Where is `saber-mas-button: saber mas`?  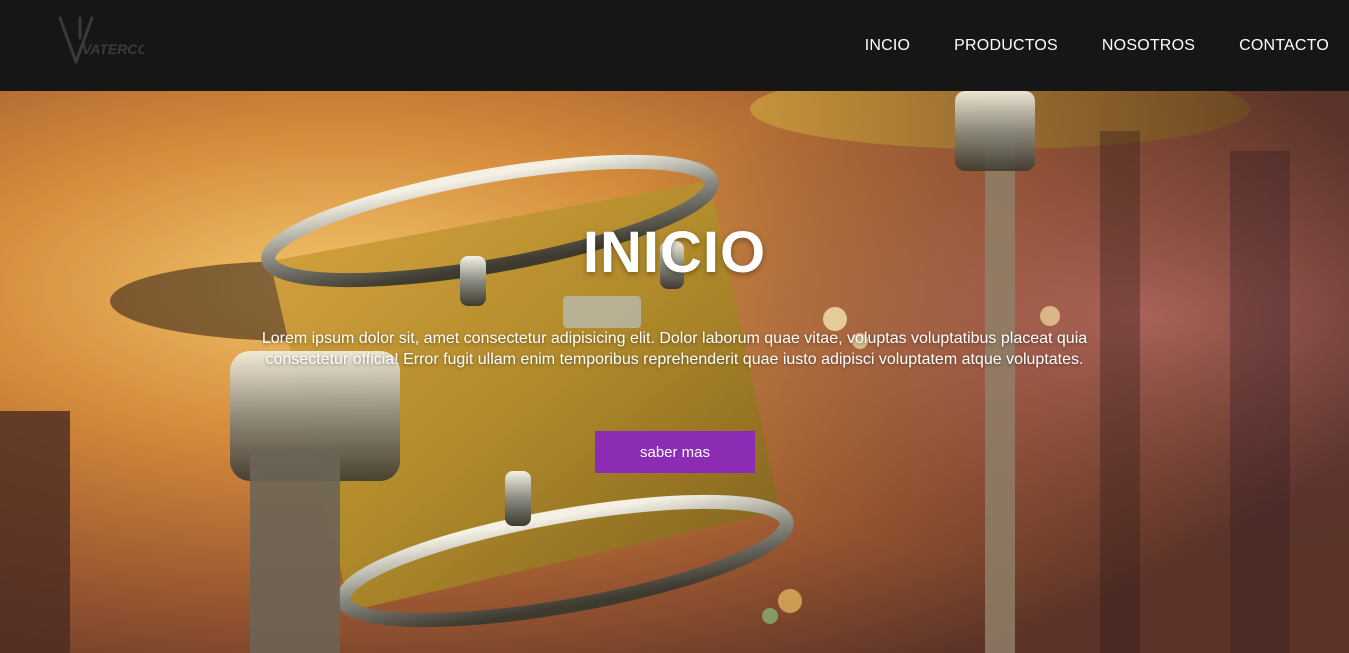 saber-mas-button: saber mas is located at coordinates (675, 452).